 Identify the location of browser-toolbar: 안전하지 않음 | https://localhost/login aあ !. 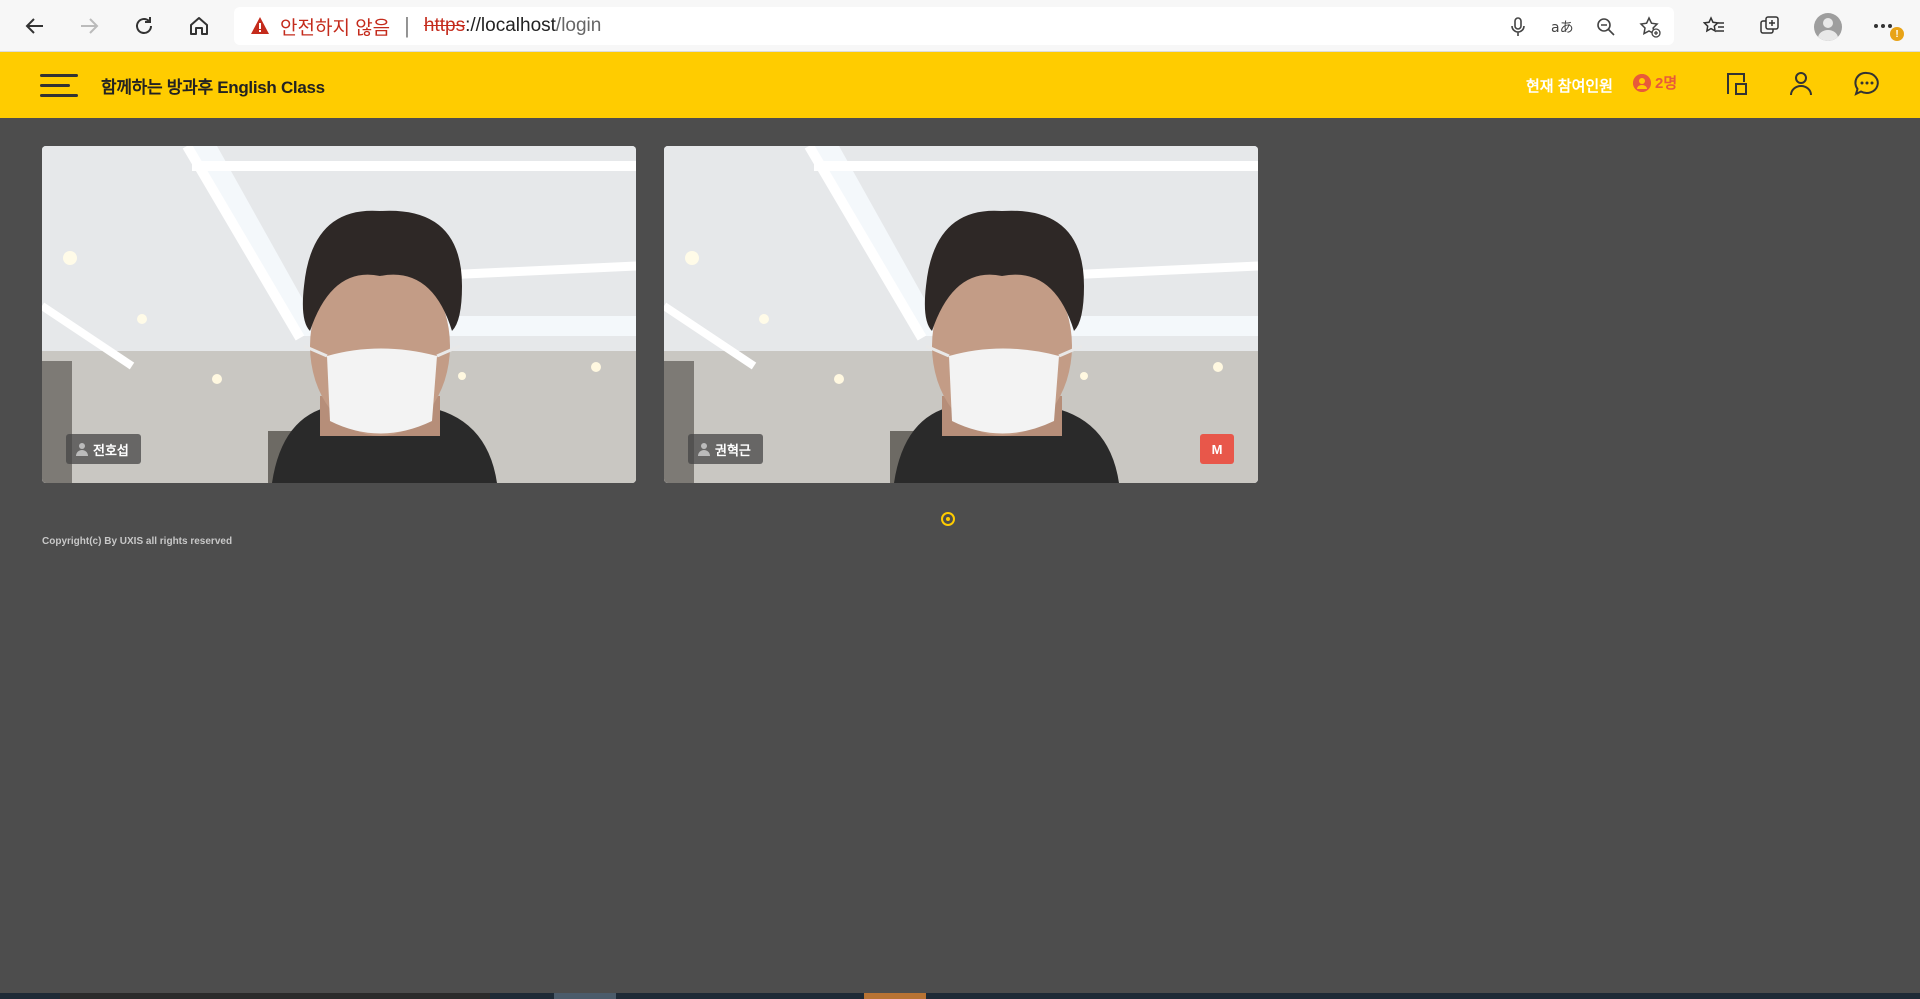
(960, 26).